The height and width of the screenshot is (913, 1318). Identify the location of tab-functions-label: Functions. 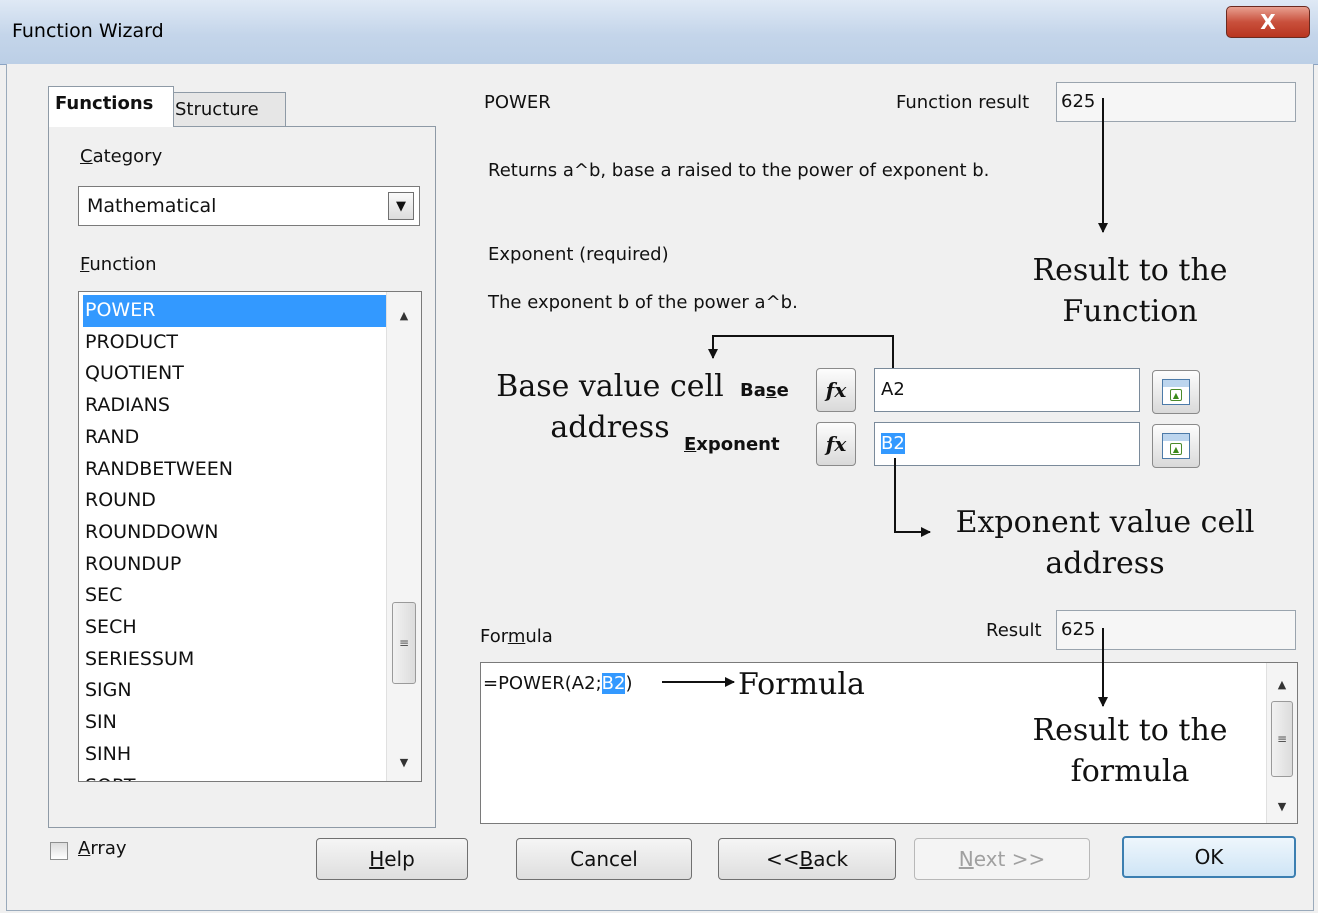
(104, 103).